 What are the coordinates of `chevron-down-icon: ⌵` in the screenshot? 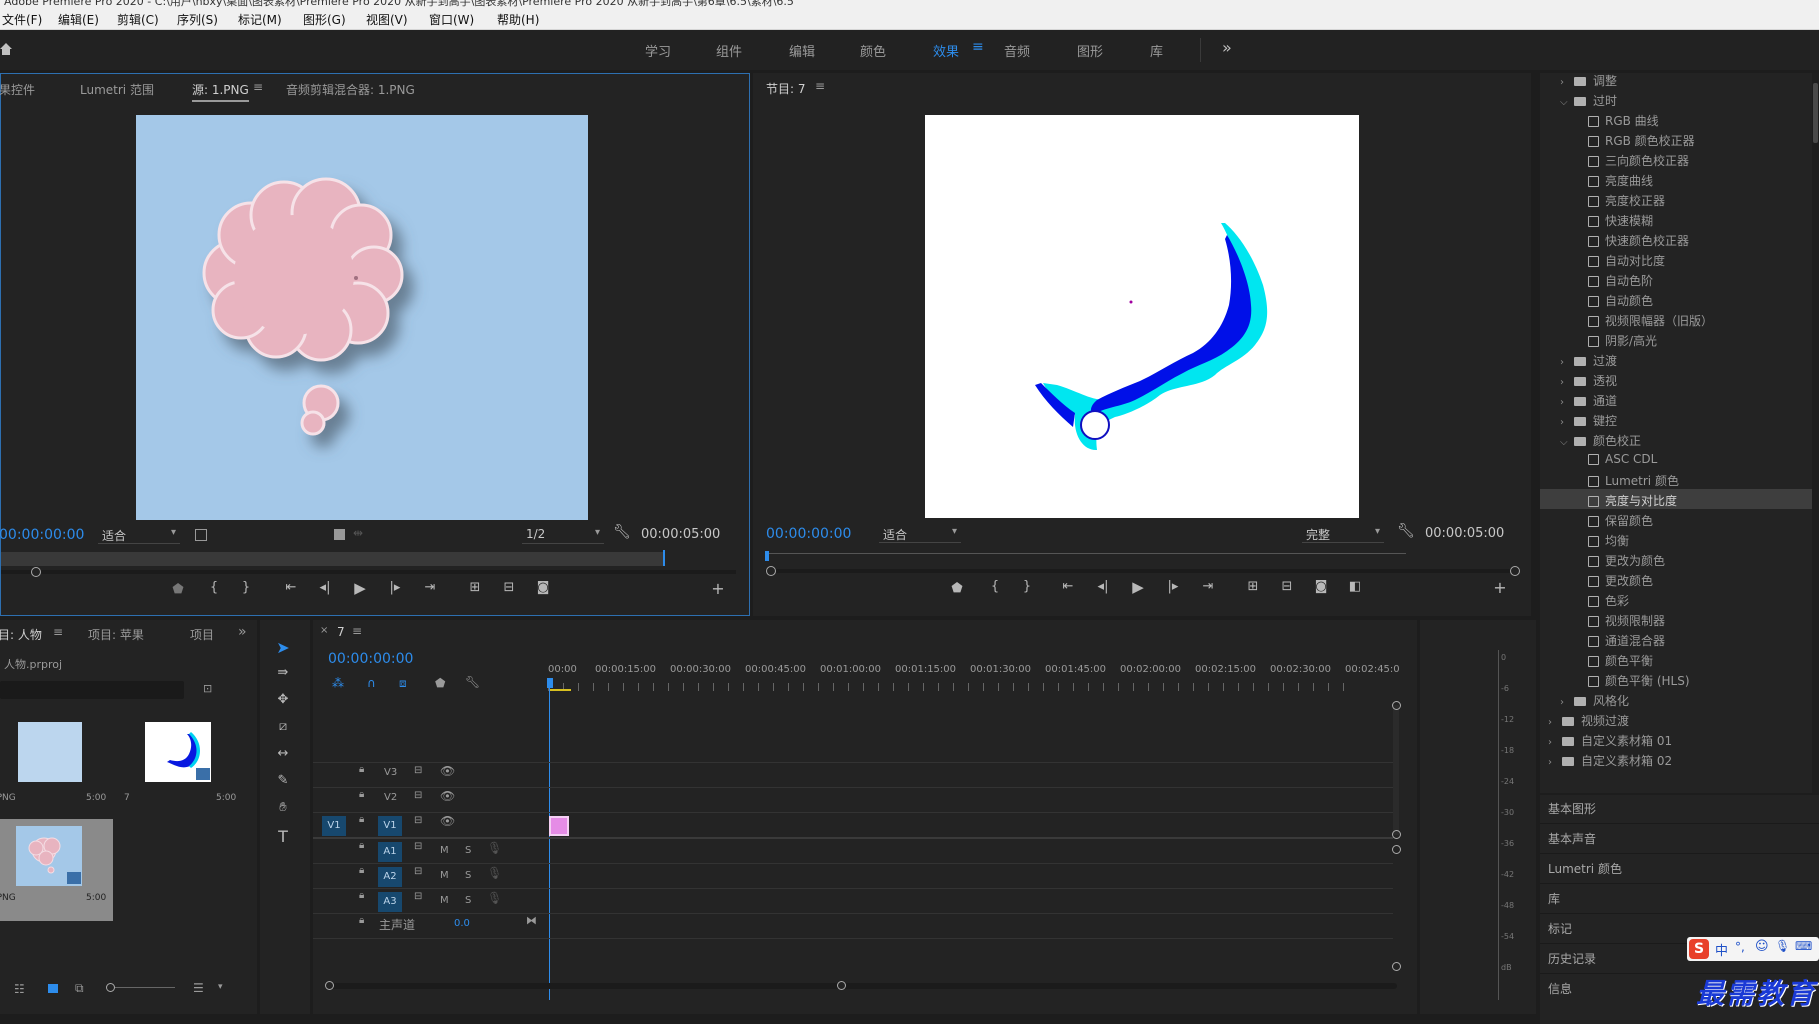 It's located at (1567, 102).